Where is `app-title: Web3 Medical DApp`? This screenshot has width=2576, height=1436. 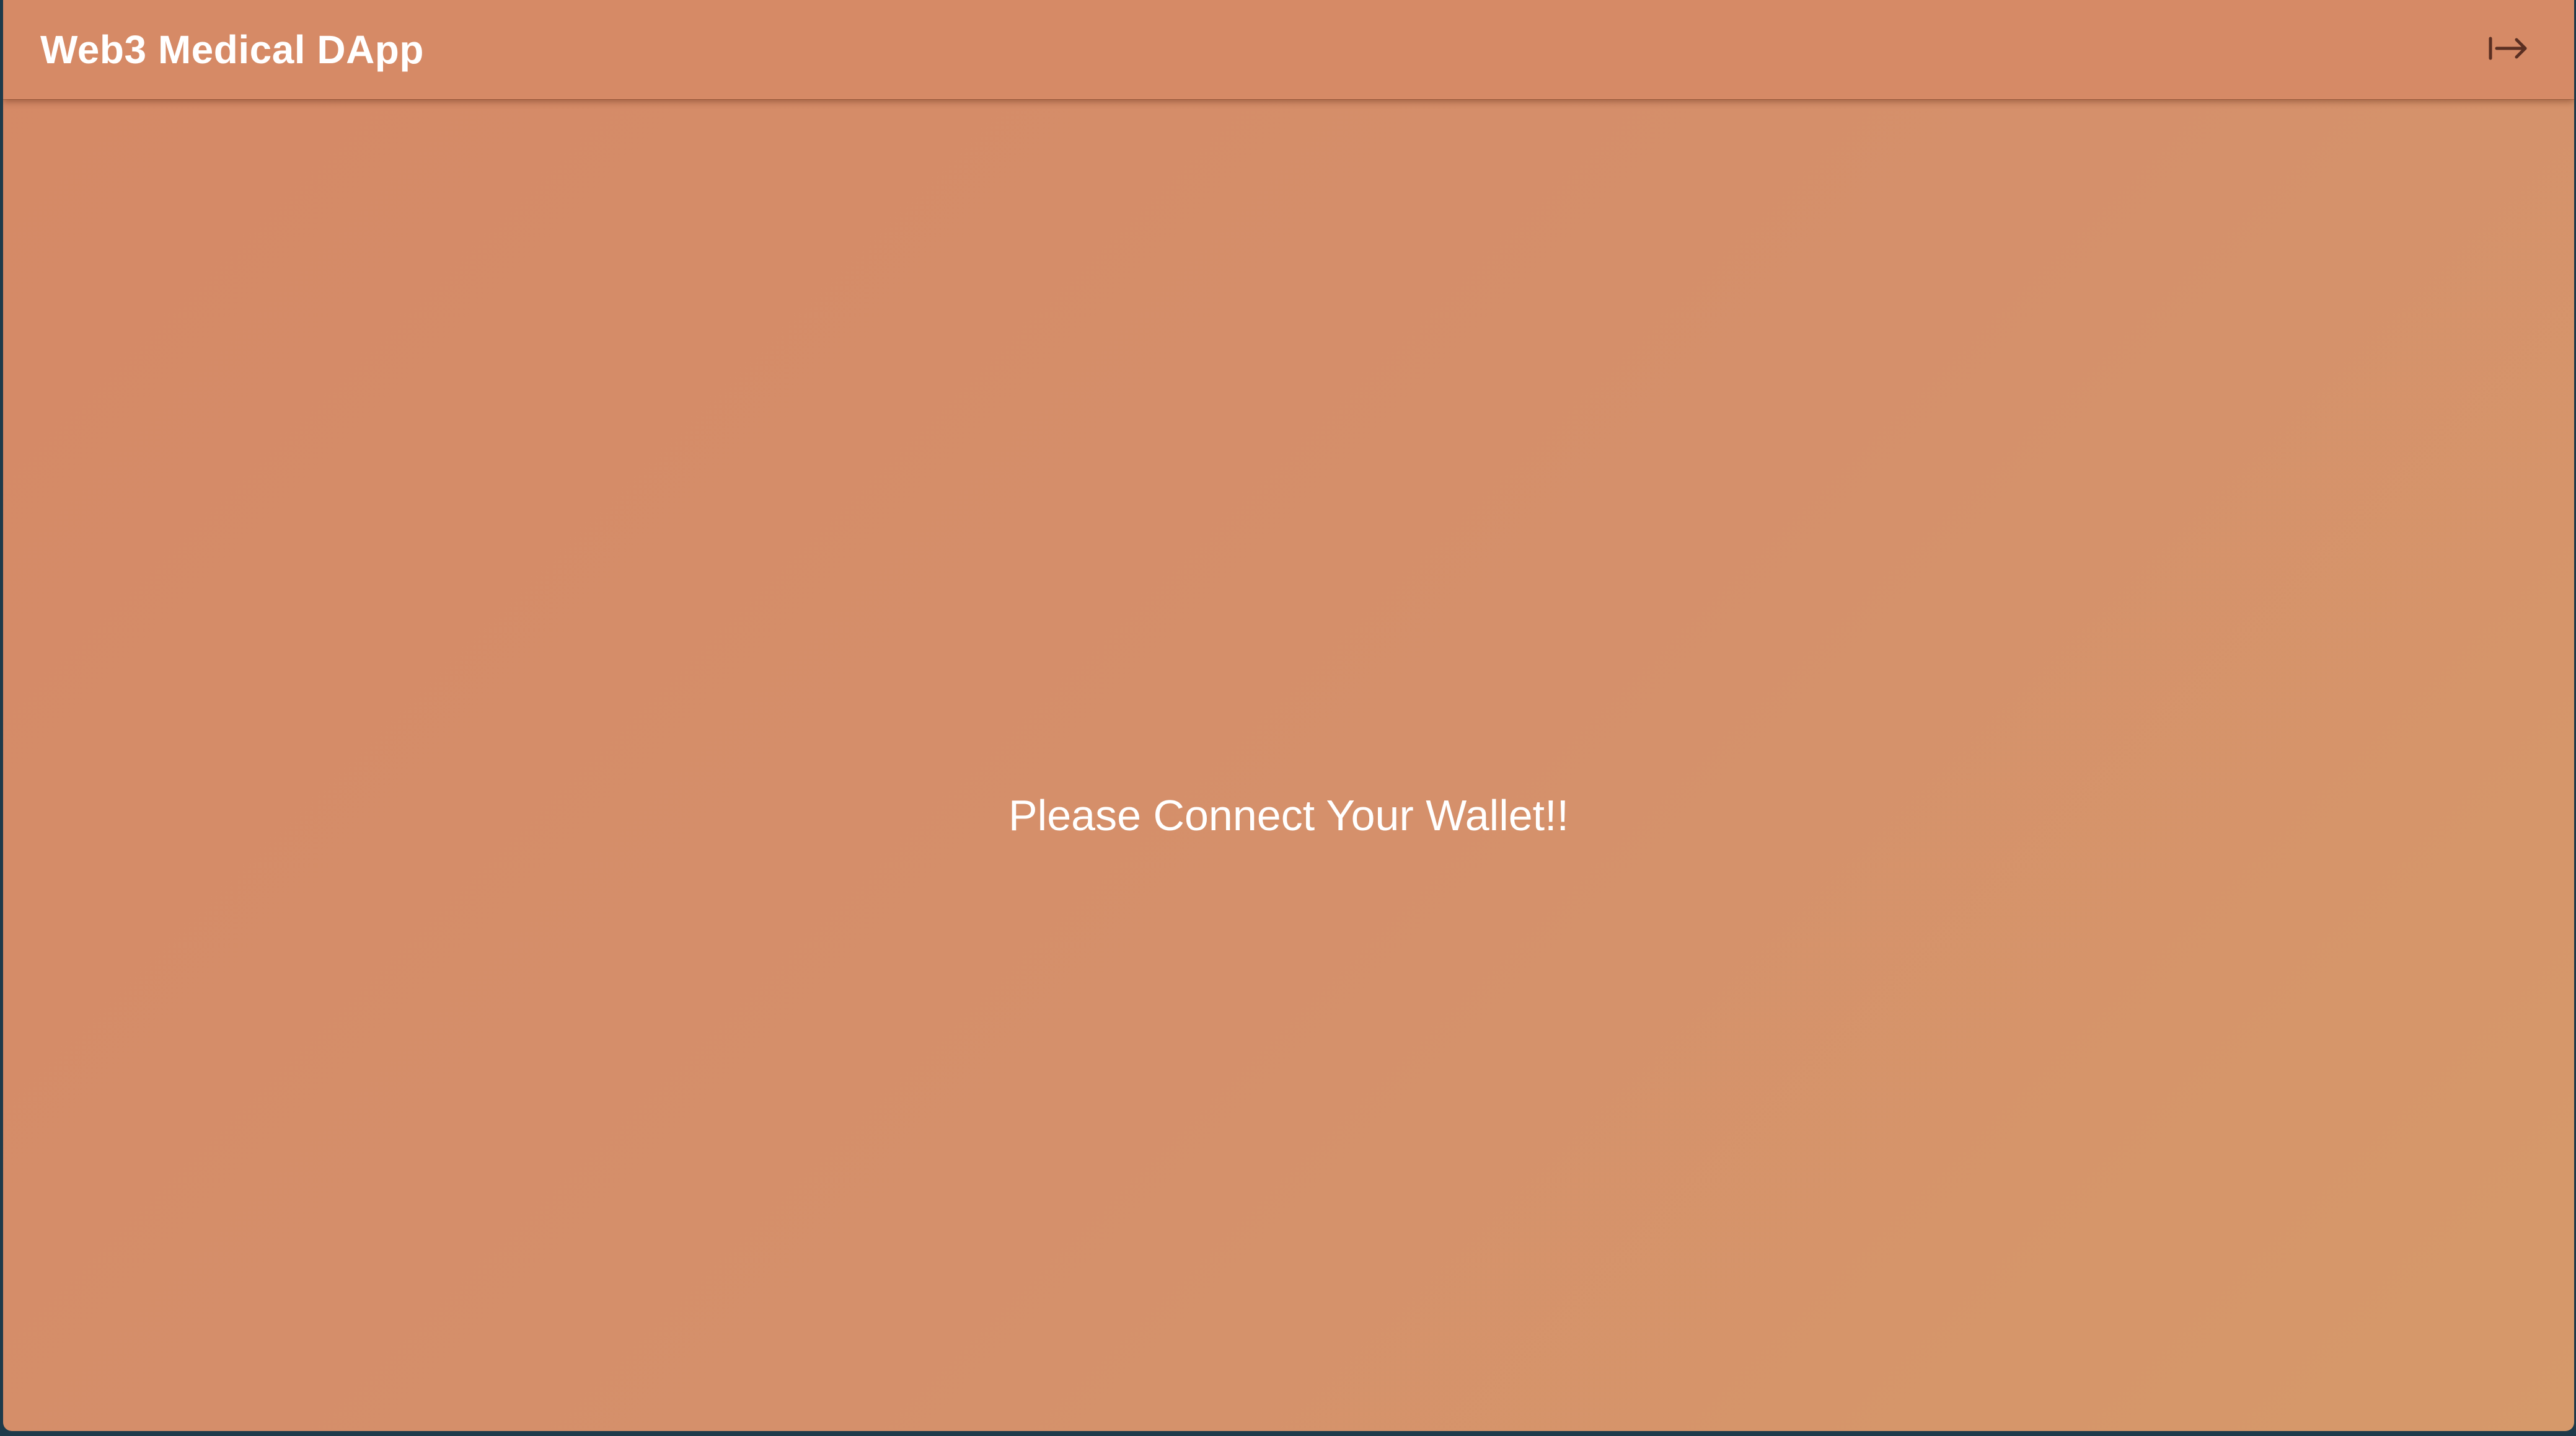 app-title: Web3 Medical DApp is located at coordinates (232, 49).